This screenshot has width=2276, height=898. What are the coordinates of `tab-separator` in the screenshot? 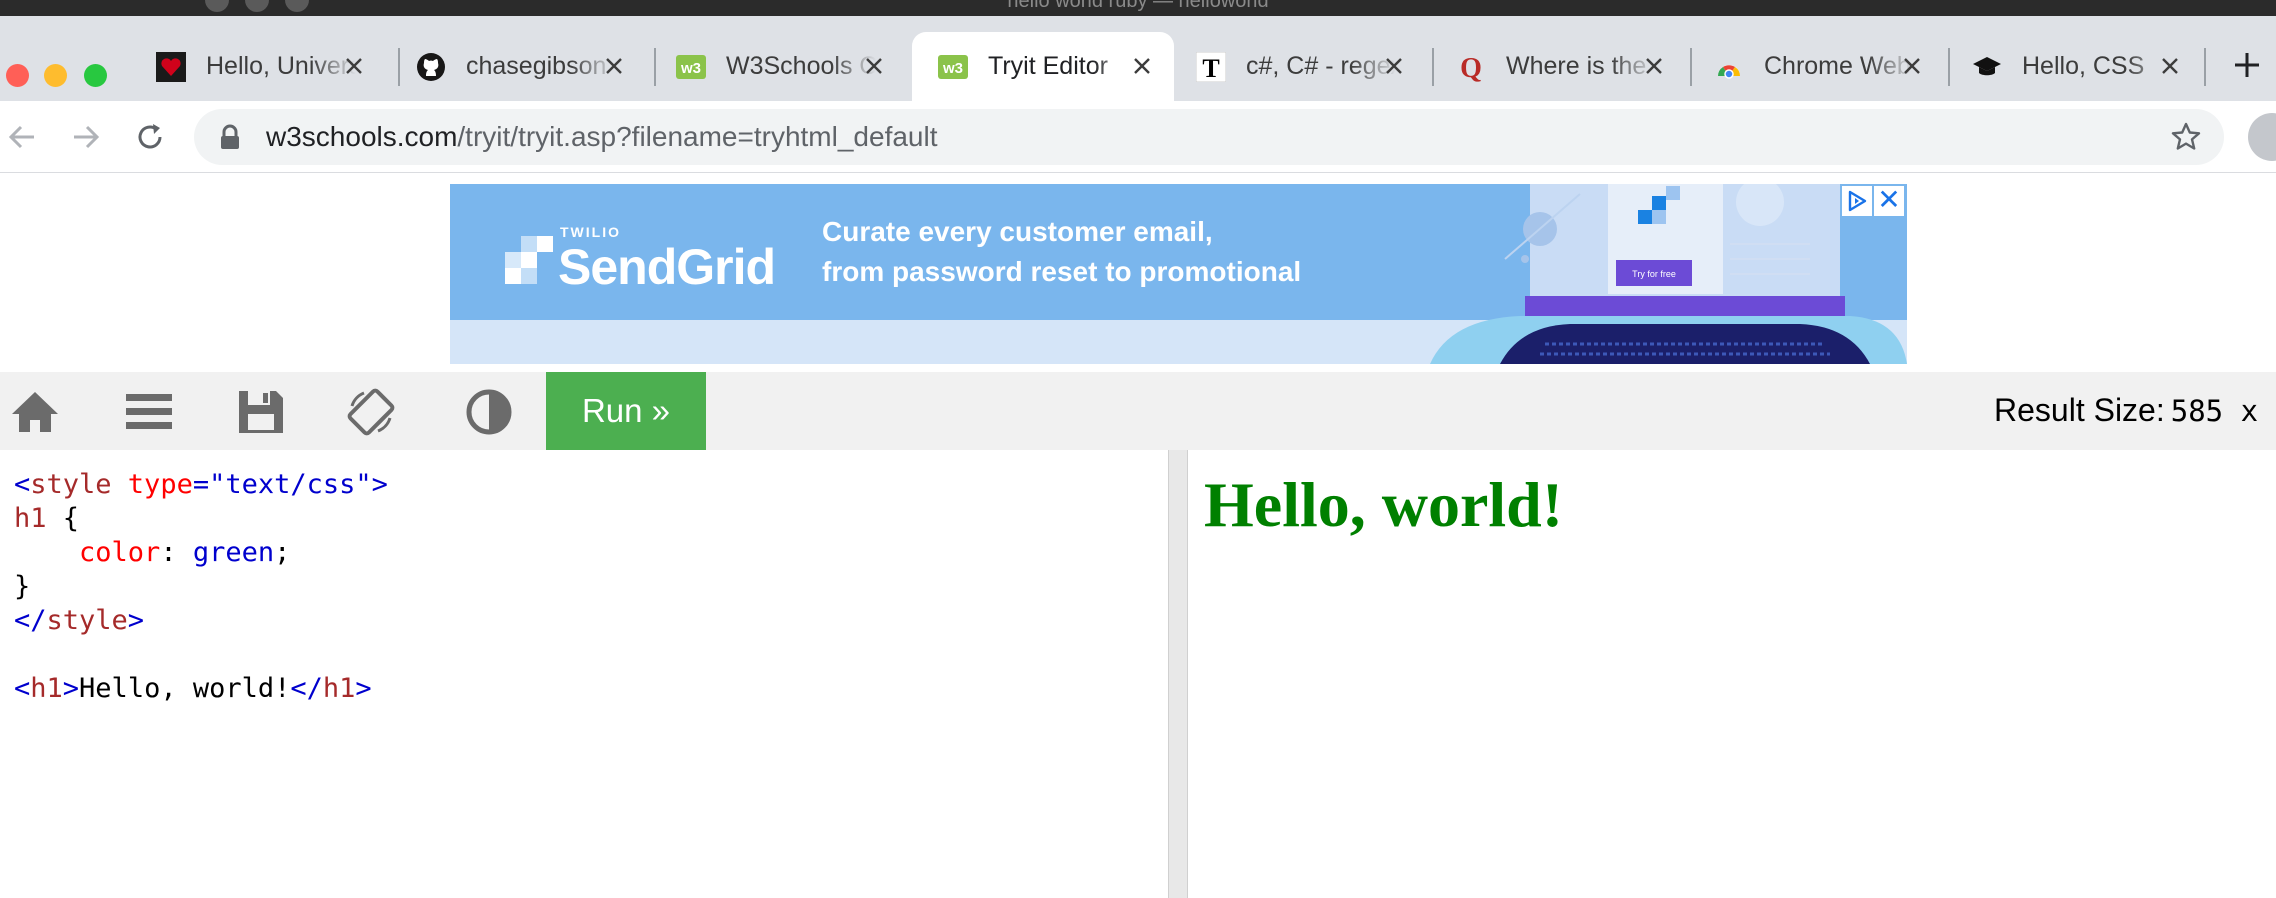 It's located at (2205, 67).